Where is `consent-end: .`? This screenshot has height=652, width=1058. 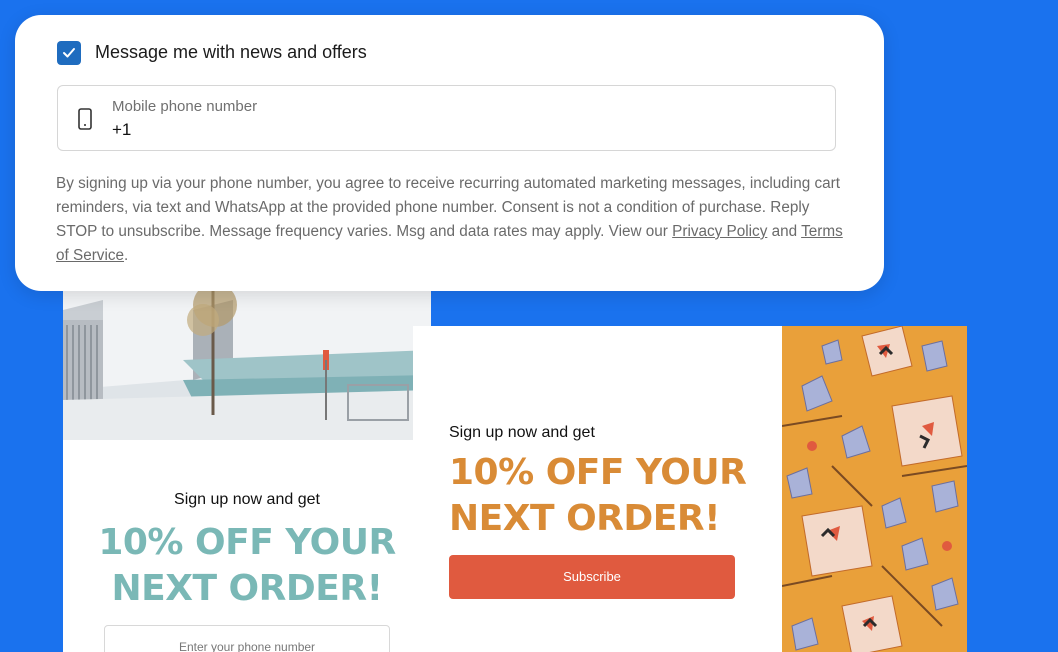
consent-end: . is located at coordinates (126, 255).